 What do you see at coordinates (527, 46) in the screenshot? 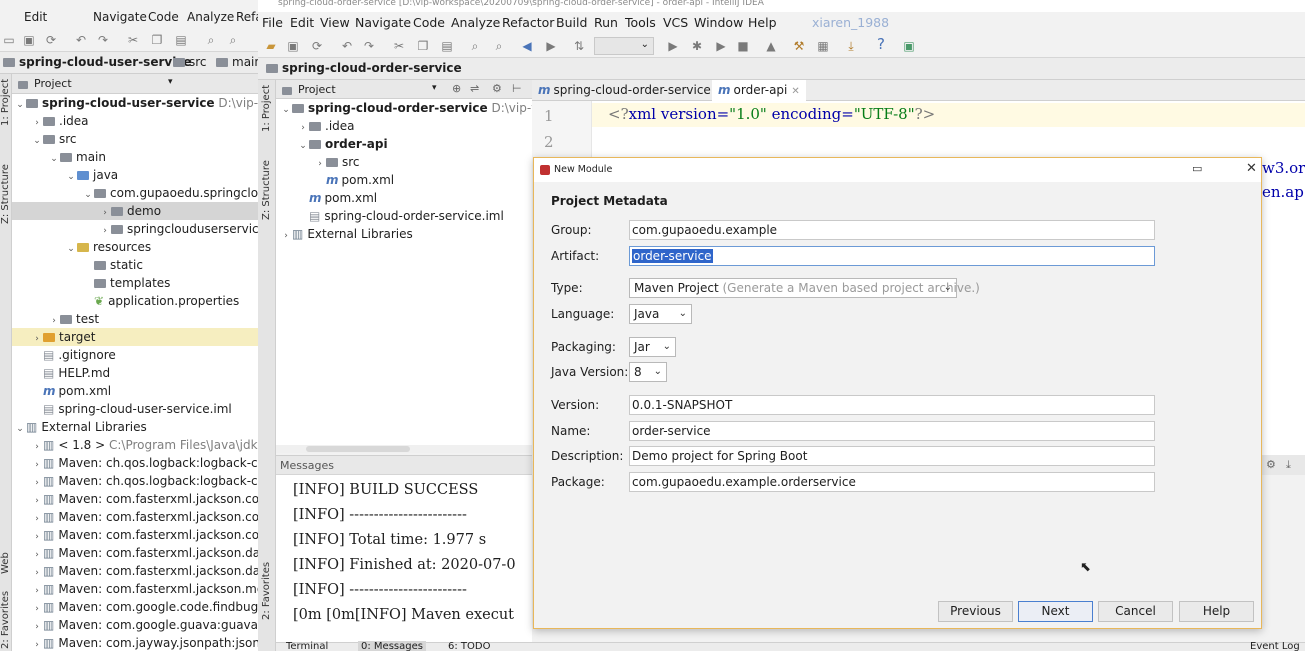
I see `back-arrow-icon: ◀` at bounding box center [527, 46].